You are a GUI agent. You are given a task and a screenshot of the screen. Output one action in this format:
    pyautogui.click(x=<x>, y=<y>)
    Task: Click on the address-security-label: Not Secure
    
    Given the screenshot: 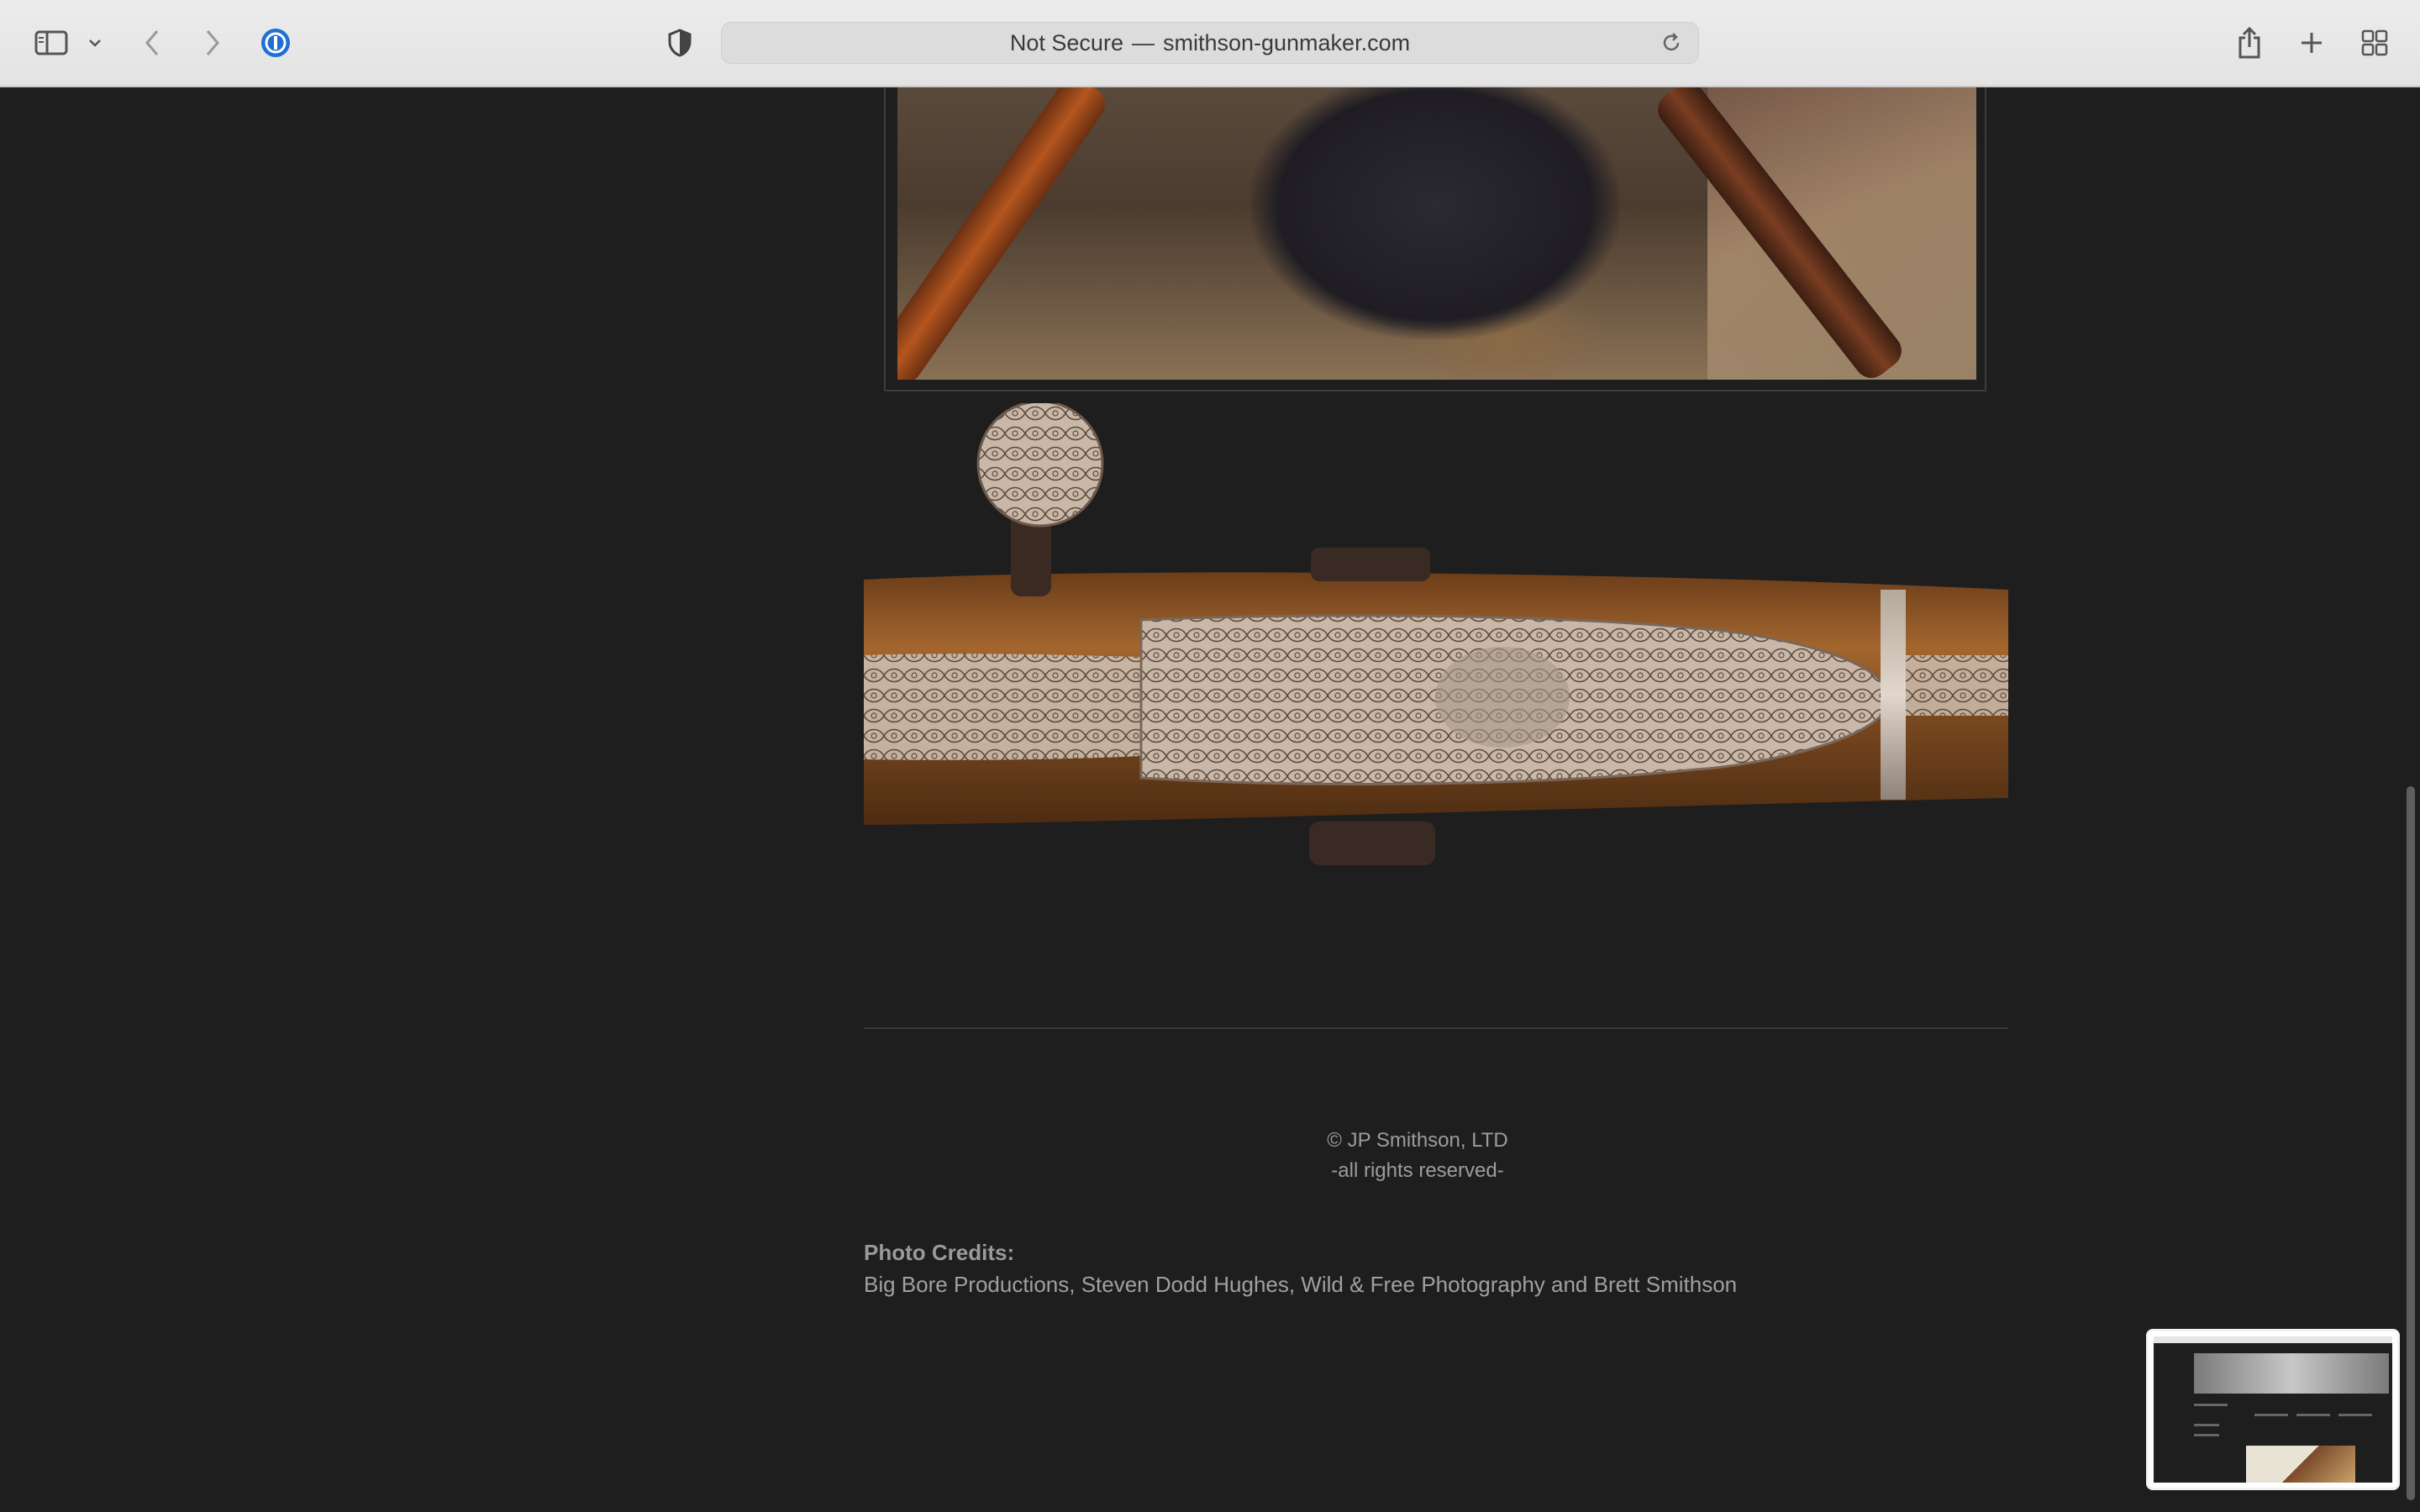 What is the action you would take?
    pyautogui.click(x=1066, y=42)
    